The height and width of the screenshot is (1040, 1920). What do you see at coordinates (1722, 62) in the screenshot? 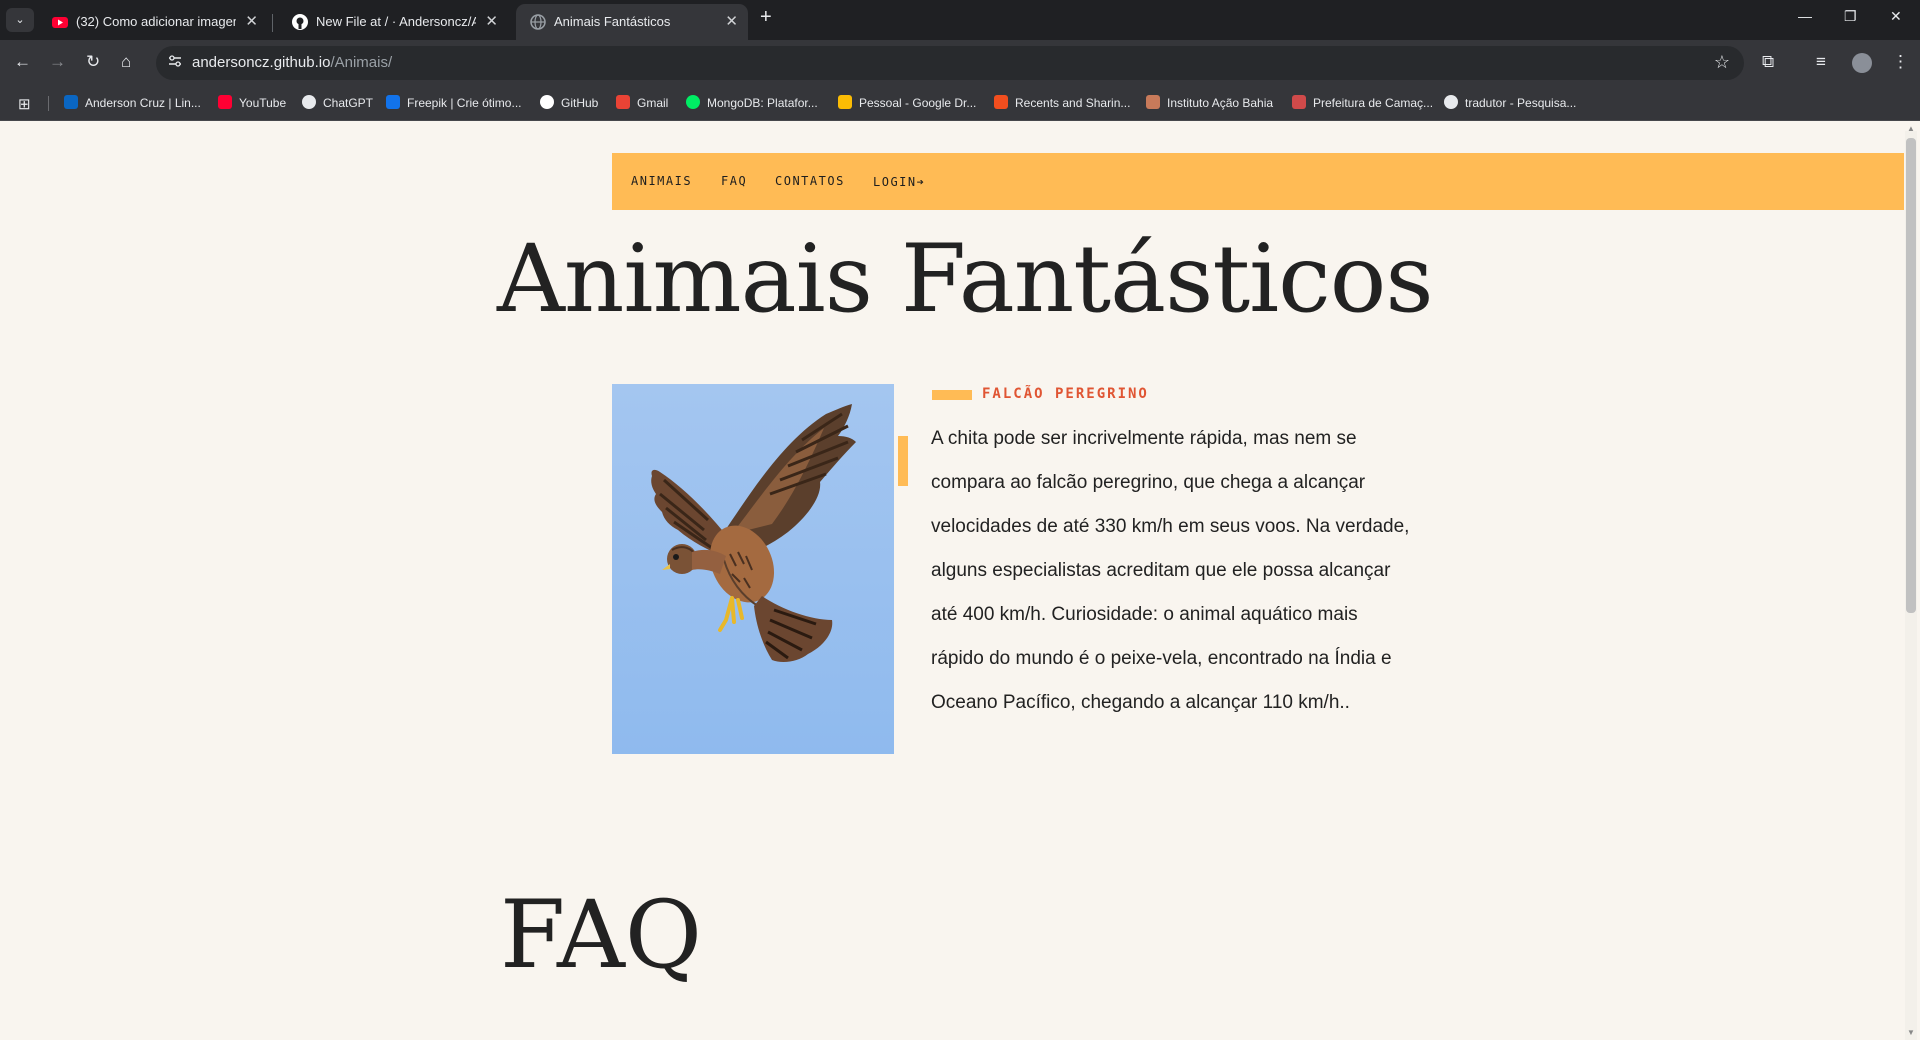
I see `bookmark-star-icon: ☆` at bounding box center [1722, 62].